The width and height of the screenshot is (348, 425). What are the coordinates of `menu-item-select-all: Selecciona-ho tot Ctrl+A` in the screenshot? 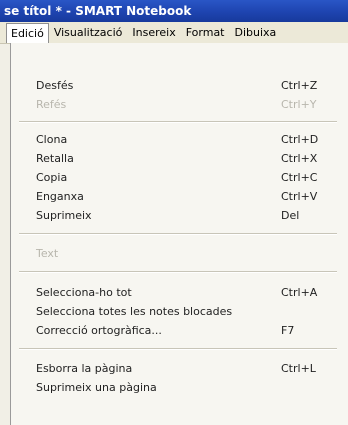 It's located at (176, 293).